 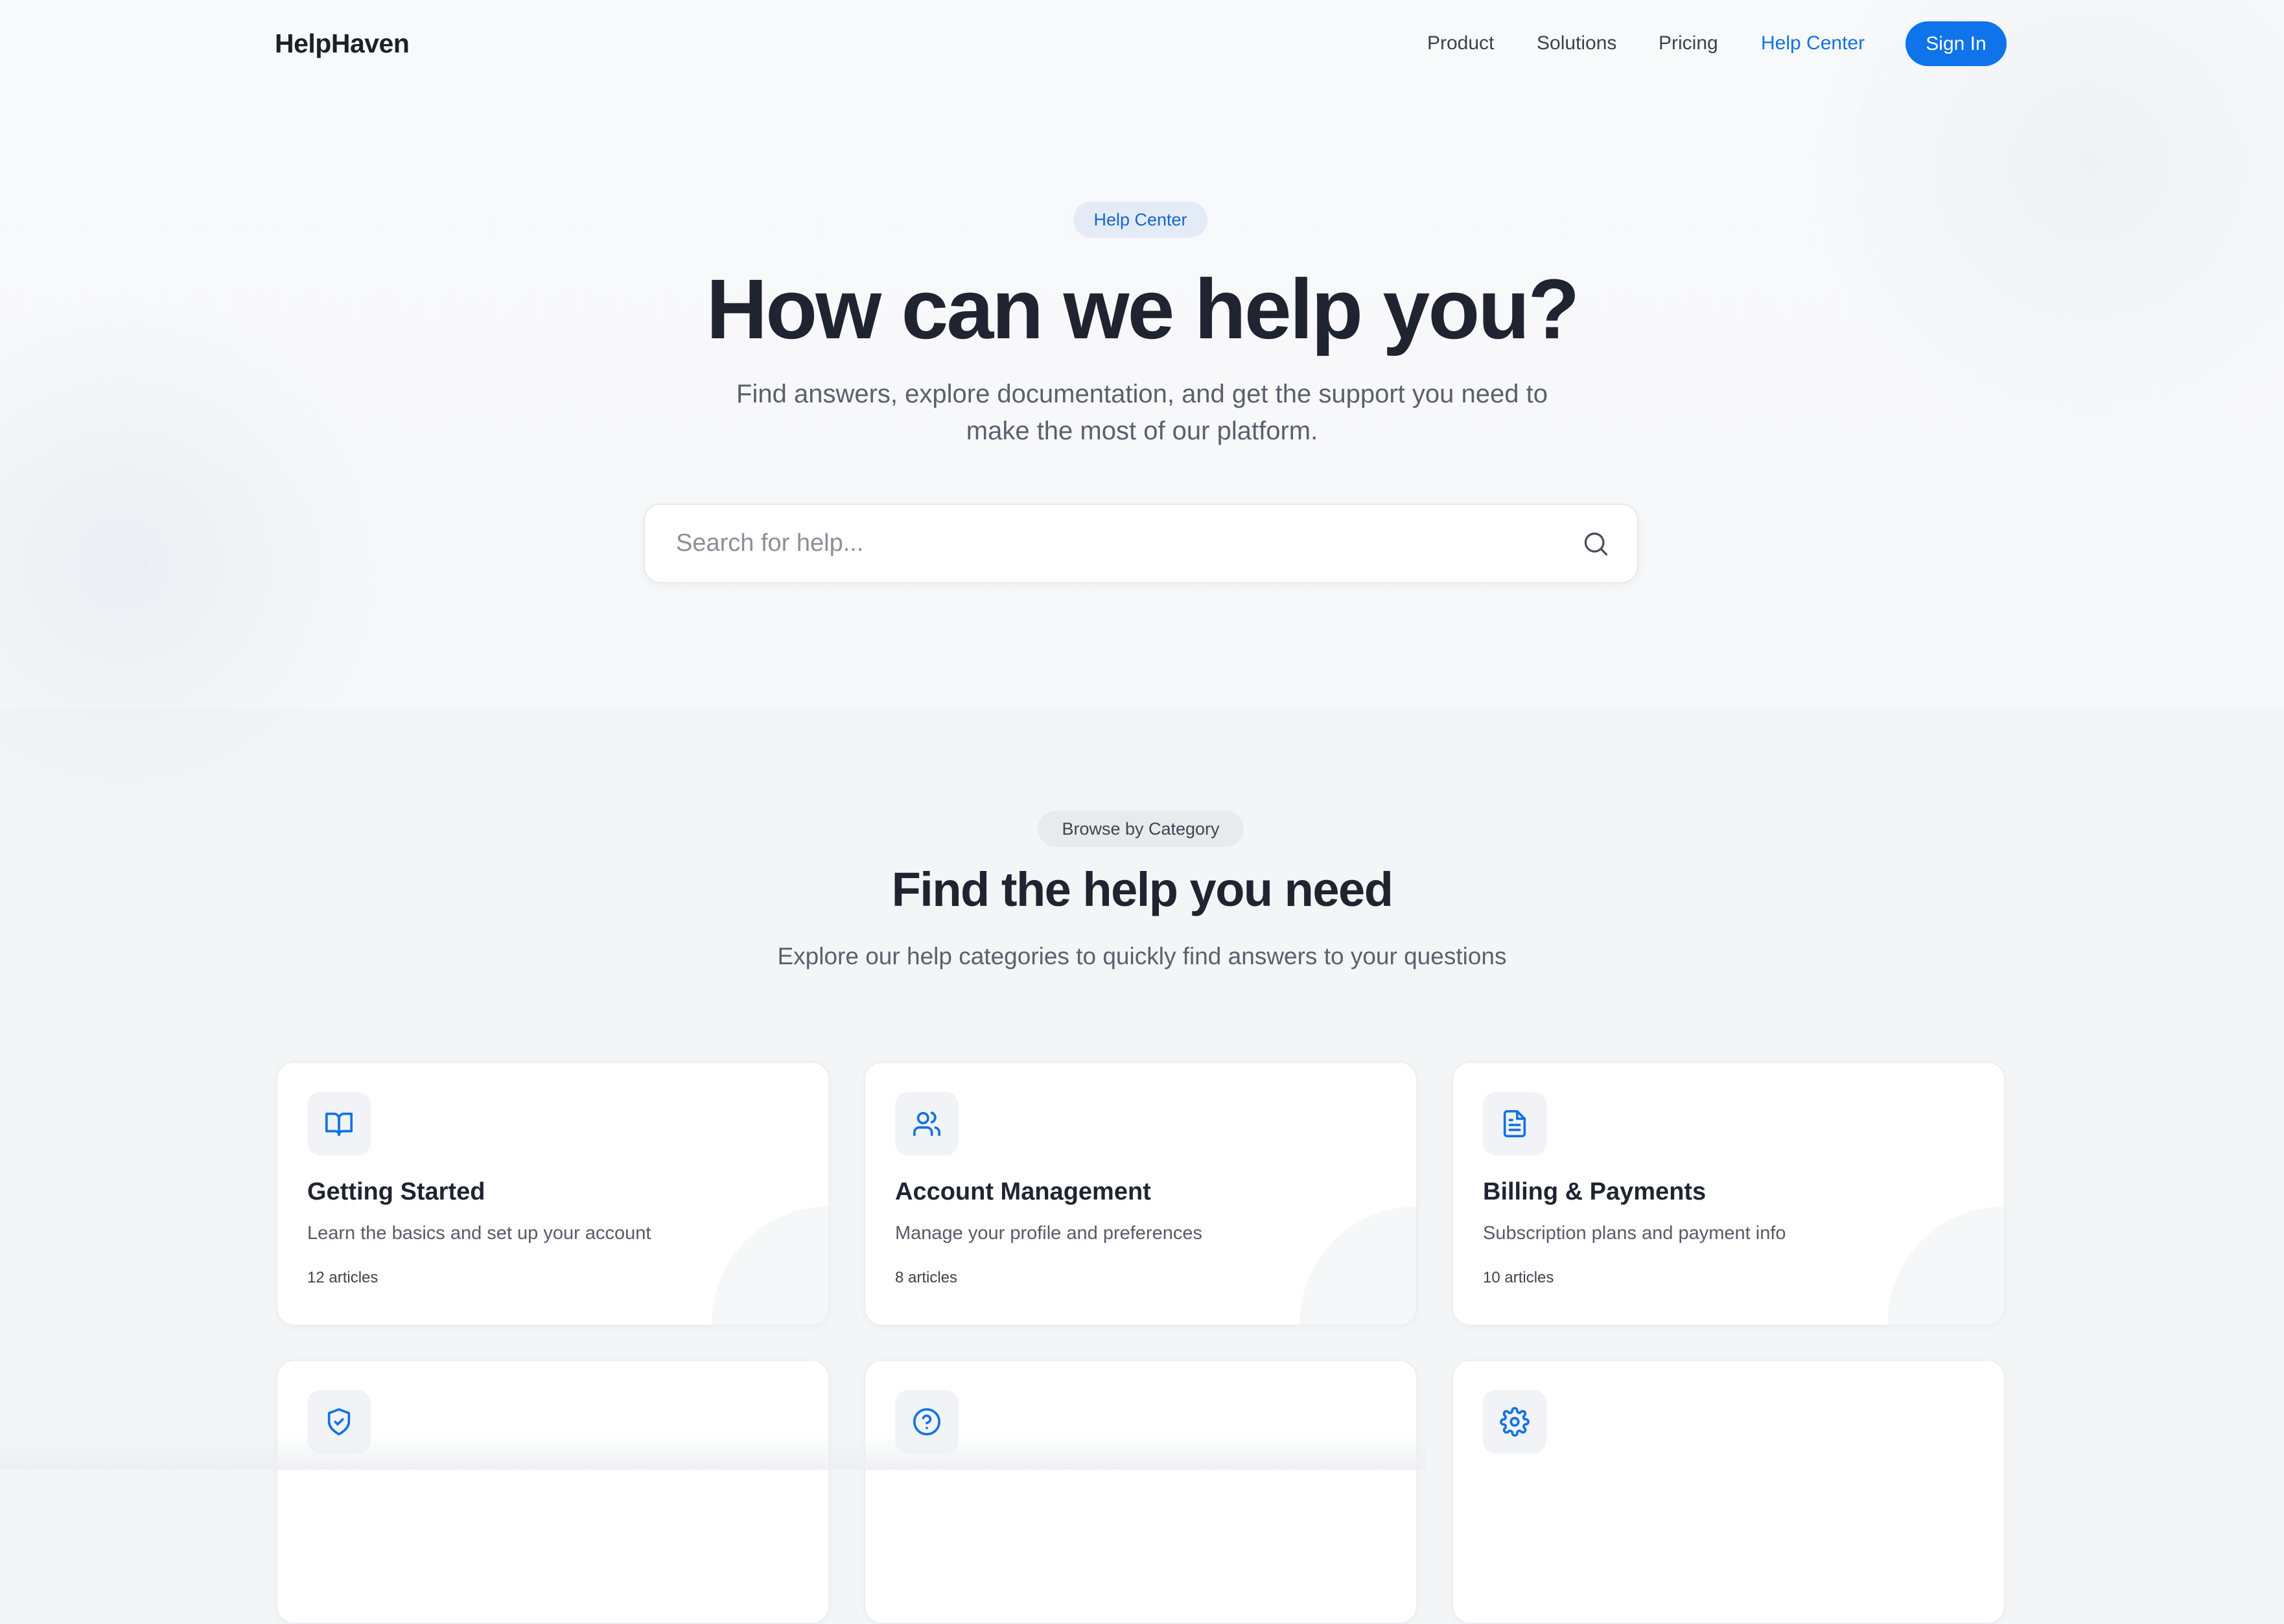 What do you see at coordinates (713, 1452) in the screenshot?
I see `bottom-fade-overlay` at bounding box center [713, 1452].